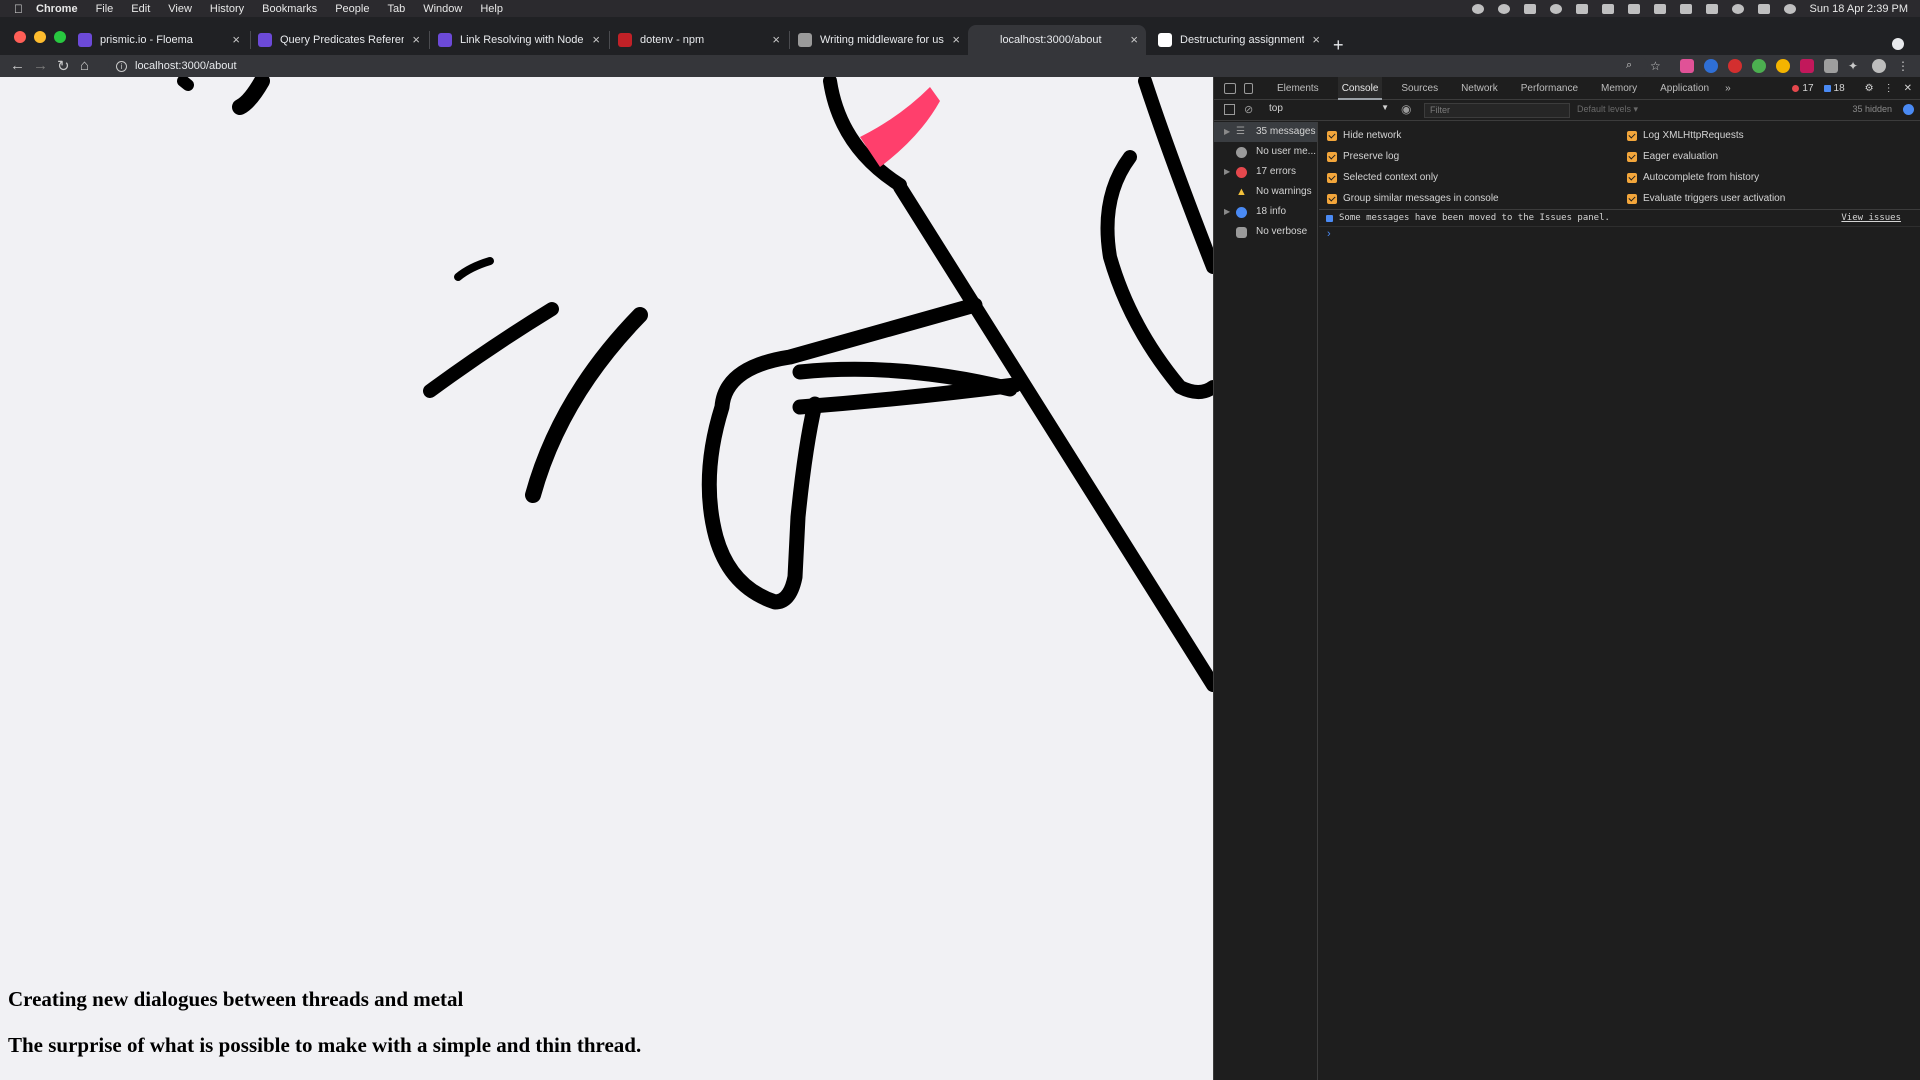  What do you see at coordinates (1230, 88) in the screenshot?
I see `inspect-element-icon` at bounding box center [1230, 88].